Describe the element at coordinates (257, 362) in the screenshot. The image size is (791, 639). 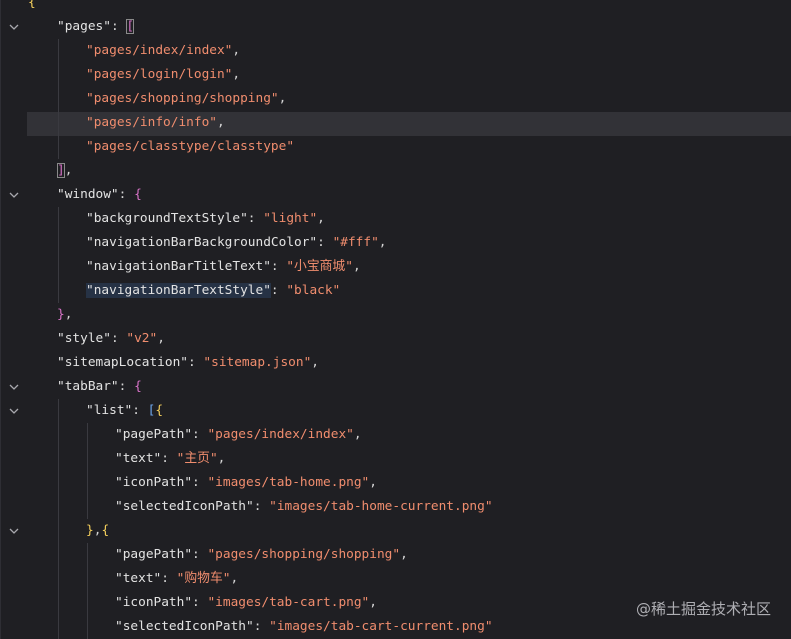
I see `token-str: "sitemap.json"` at that location.